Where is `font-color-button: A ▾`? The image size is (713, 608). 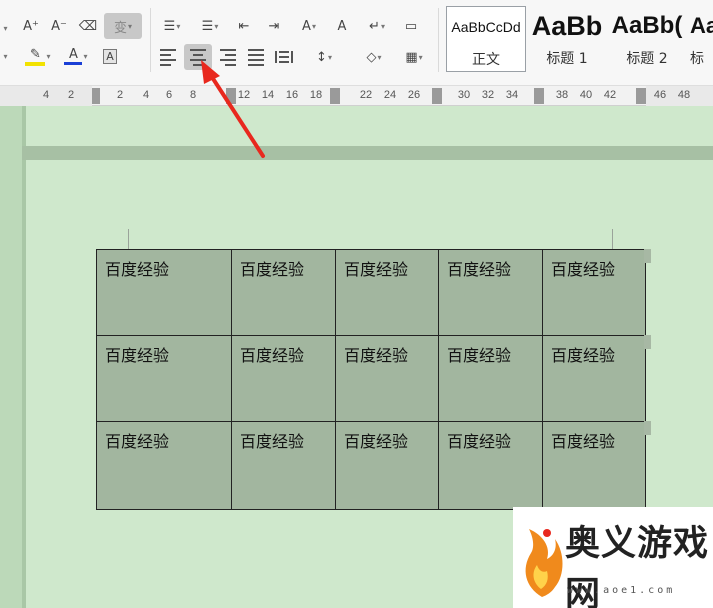
font-color-button: A ▾ is located at coordinates (76, 56).